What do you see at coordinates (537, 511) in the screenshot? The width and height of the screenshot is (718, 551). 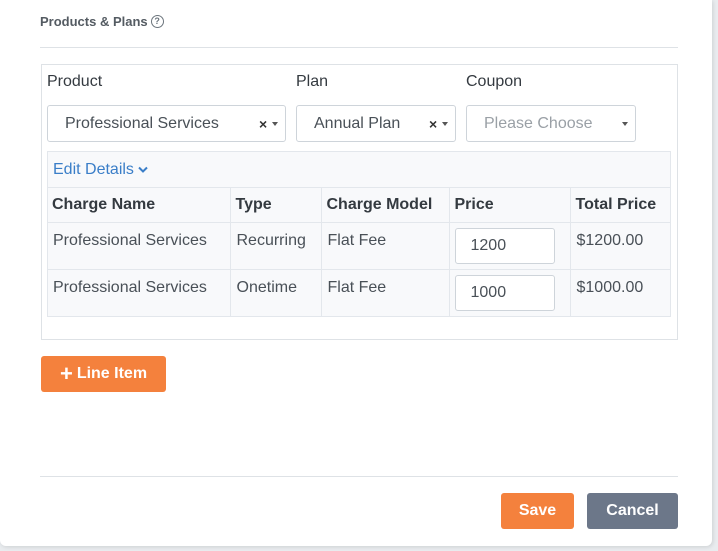 I see `save-button: Save` at bounding box center [537, 511].